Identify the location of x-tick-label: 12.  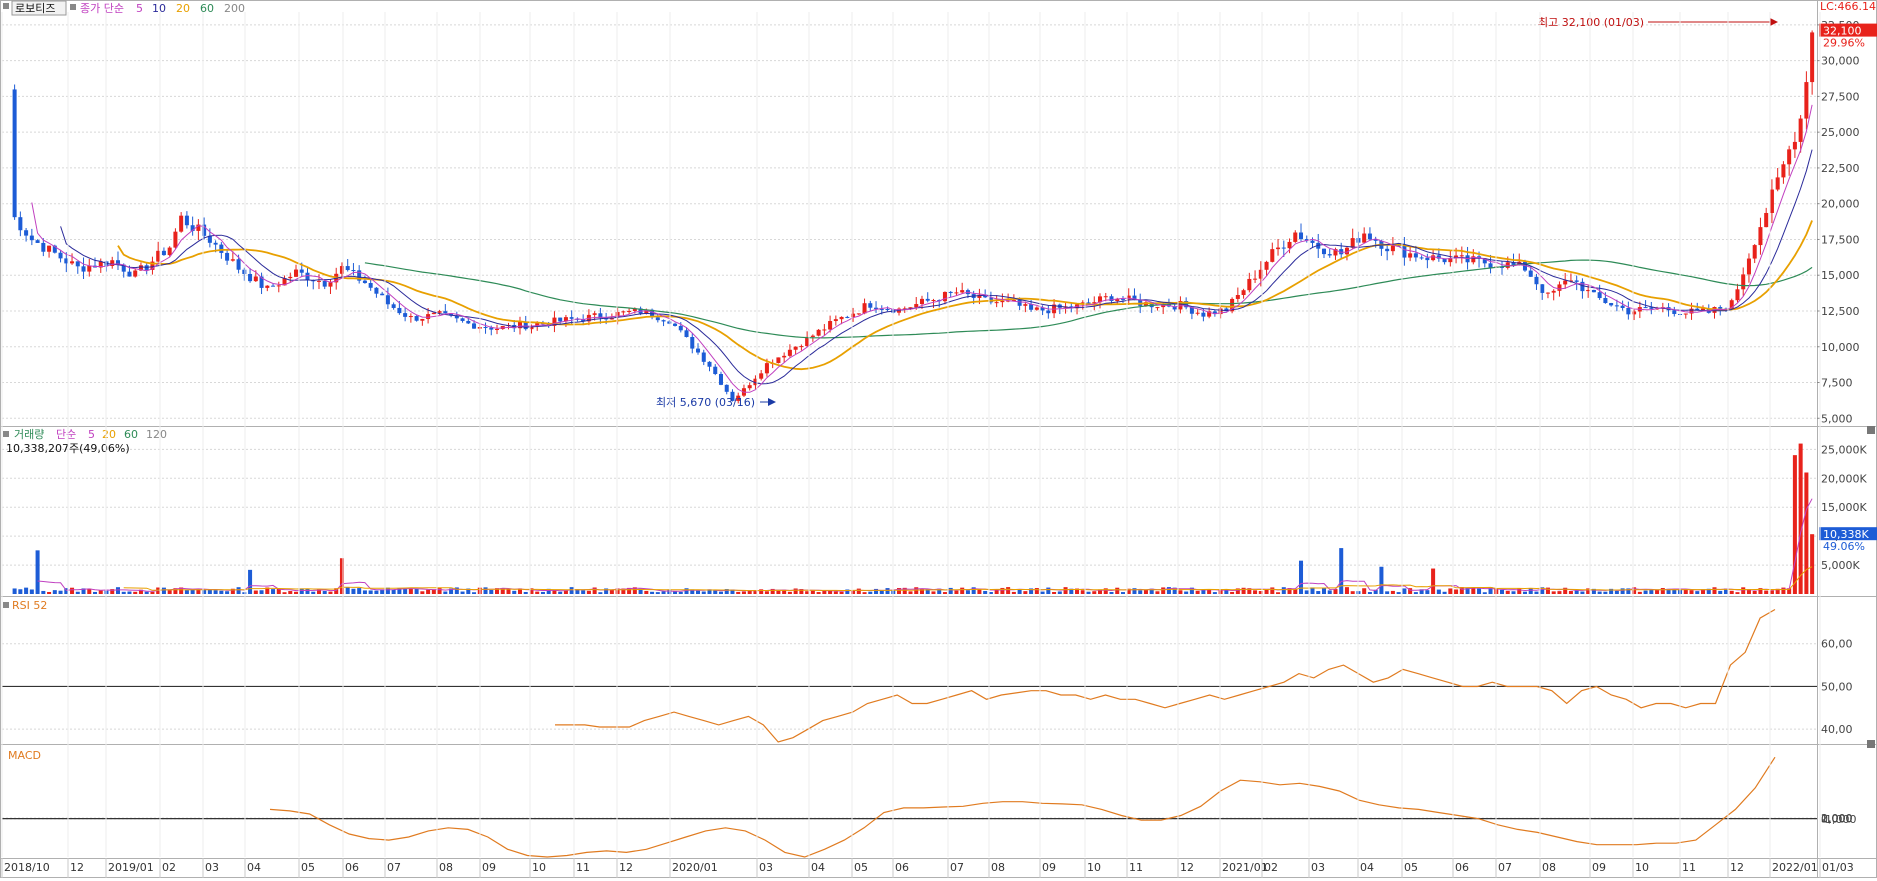
(77, 867).